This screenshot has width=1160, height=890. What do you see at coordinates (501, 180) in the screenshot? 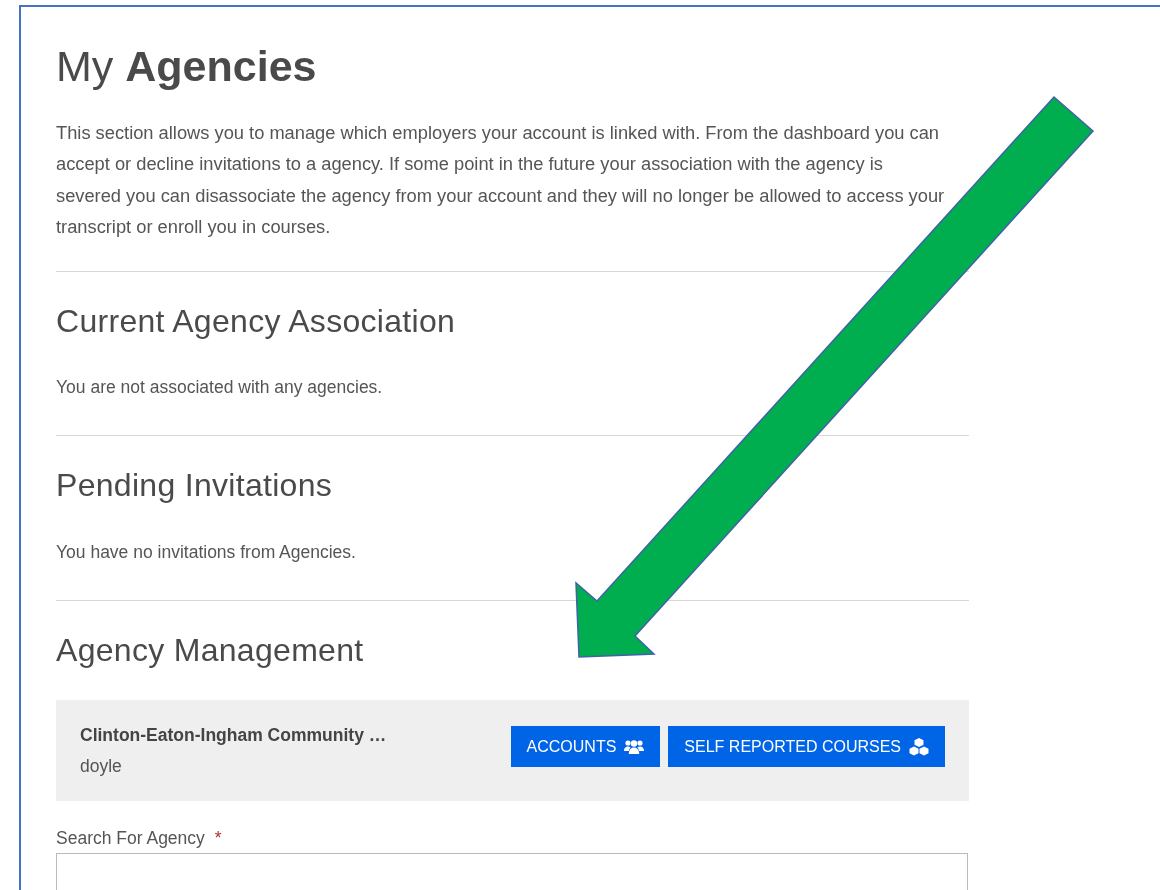
I see `intro-paragraph: This section allows you to manage which employers your account is linked with. From the dashboard you can accept or decline invitations to a agency. If some point in the future your association with the agency is severed you can disassociate the agency from your account and they will no longer be allowed to access your transcript or enroll you in courses.` at bounding box center [501, 180].